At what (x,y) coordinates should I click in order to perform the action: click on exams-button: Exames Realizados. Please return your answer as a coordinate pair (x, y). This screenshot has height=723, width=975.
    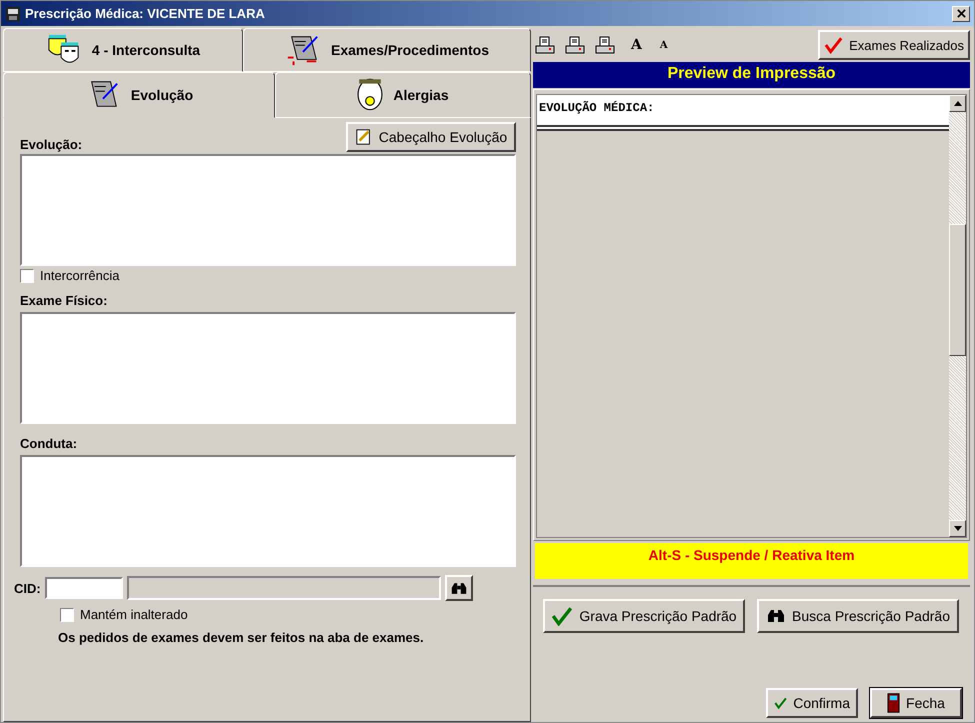
    Looking at the image, I should click on (894, 45).